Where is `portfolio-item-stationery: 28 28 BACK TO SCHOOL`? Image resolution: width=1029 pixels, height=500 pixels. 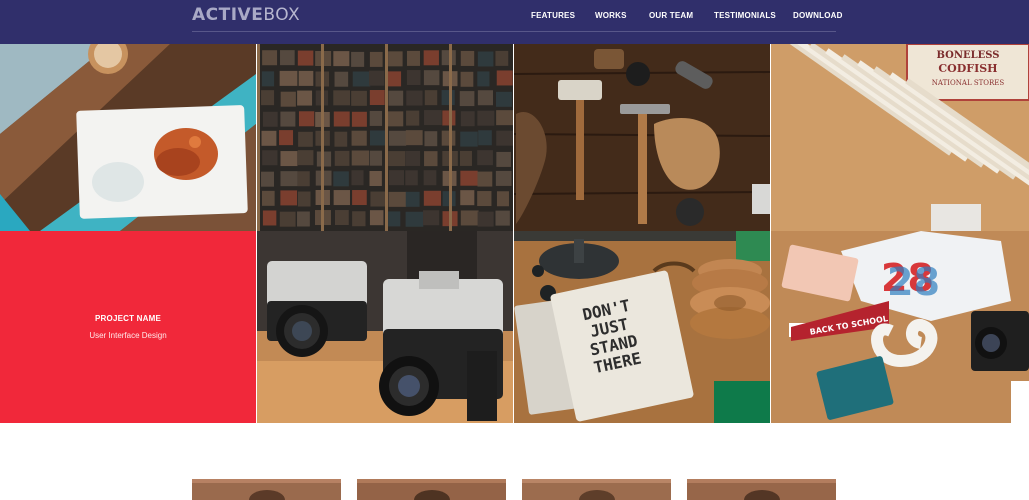
portfolio-item-stationery: 28 28 BACK TO SCHOOL is located at coordinates (900, 327).